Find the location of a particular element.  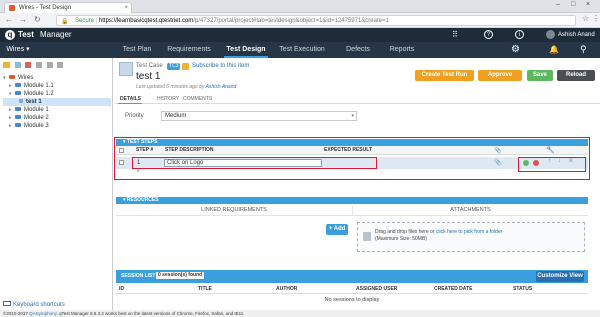

expected-result-input is located at coordinates (406, 163).